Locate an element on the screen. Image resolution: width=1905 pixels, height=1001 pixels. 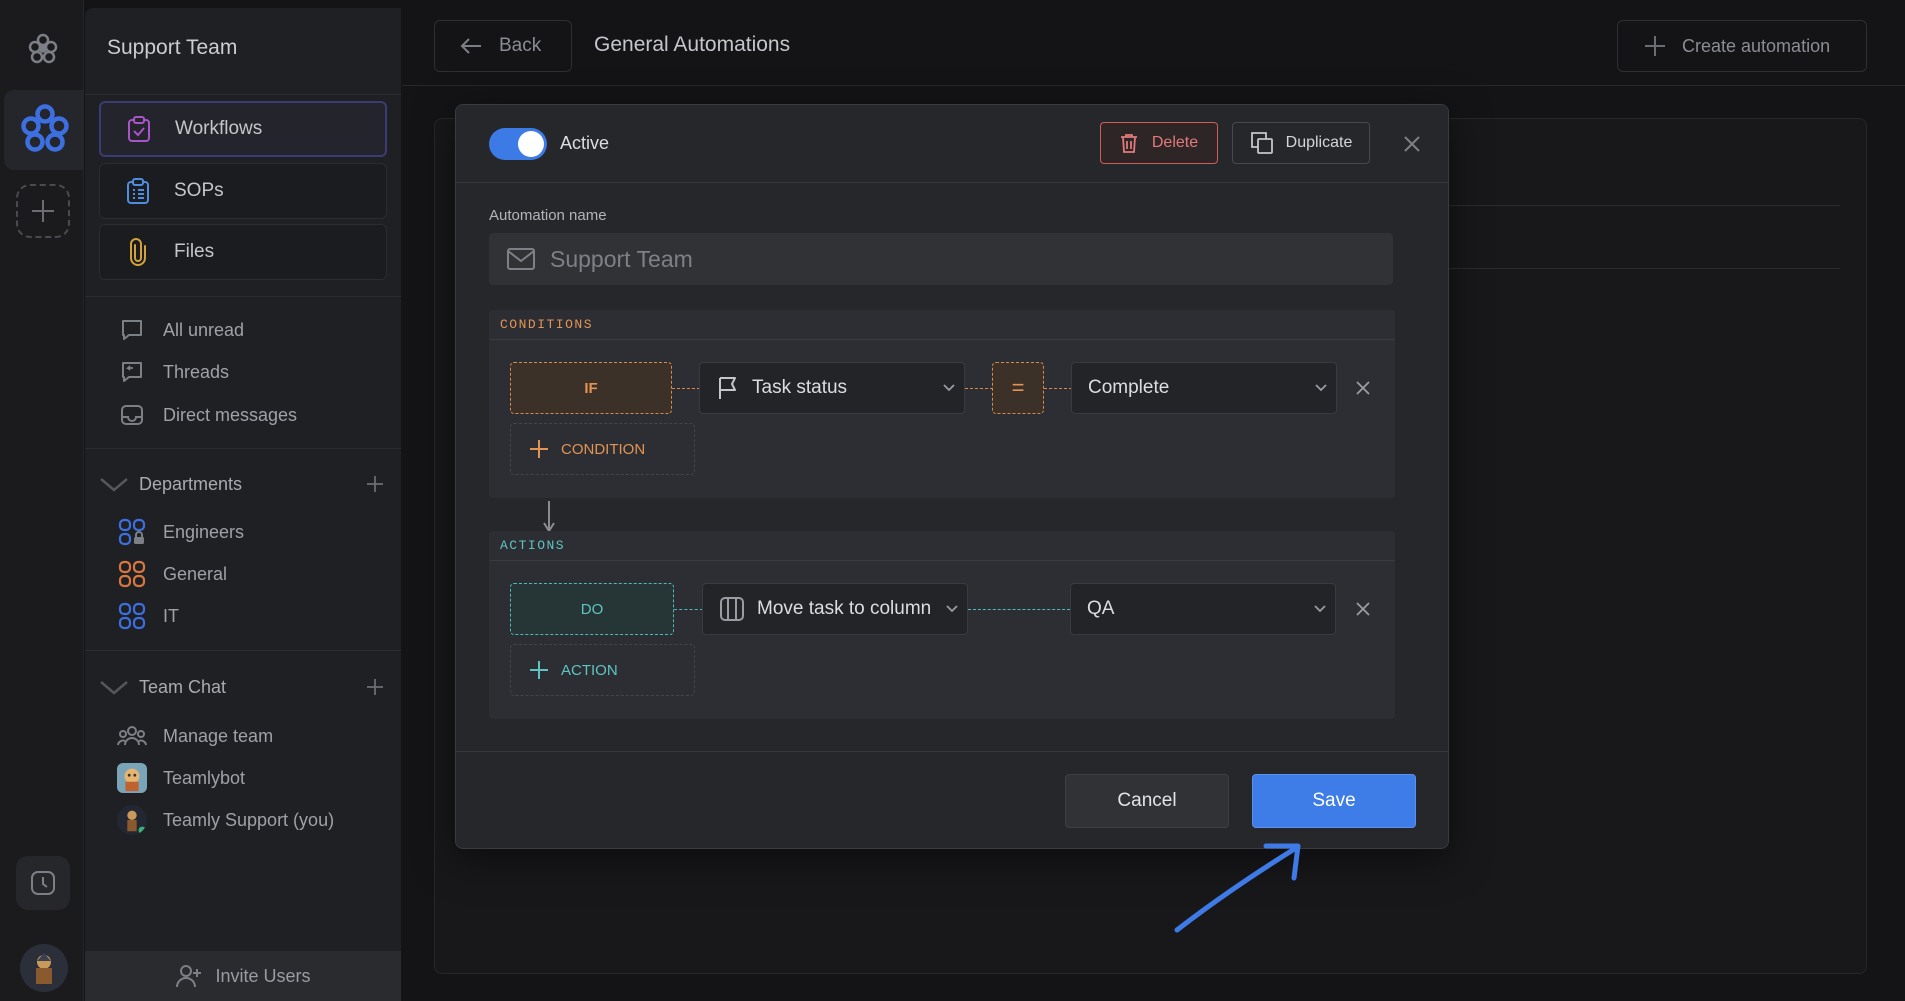
if-block: IF is located at coordinates (591, 388).